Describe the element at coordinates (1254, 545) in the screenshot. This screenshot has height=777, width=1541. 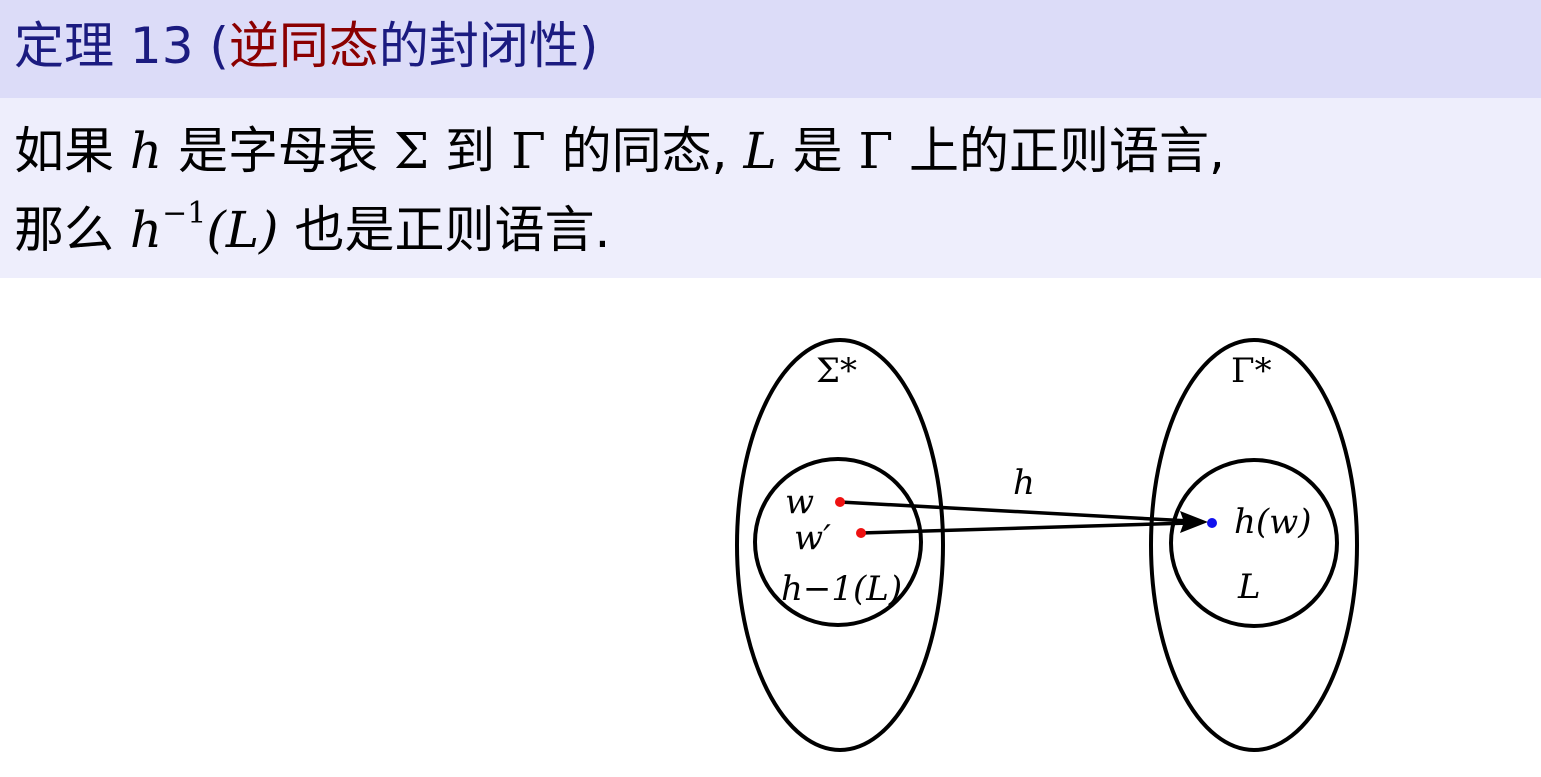
I see `gamma-star-set` at that location.